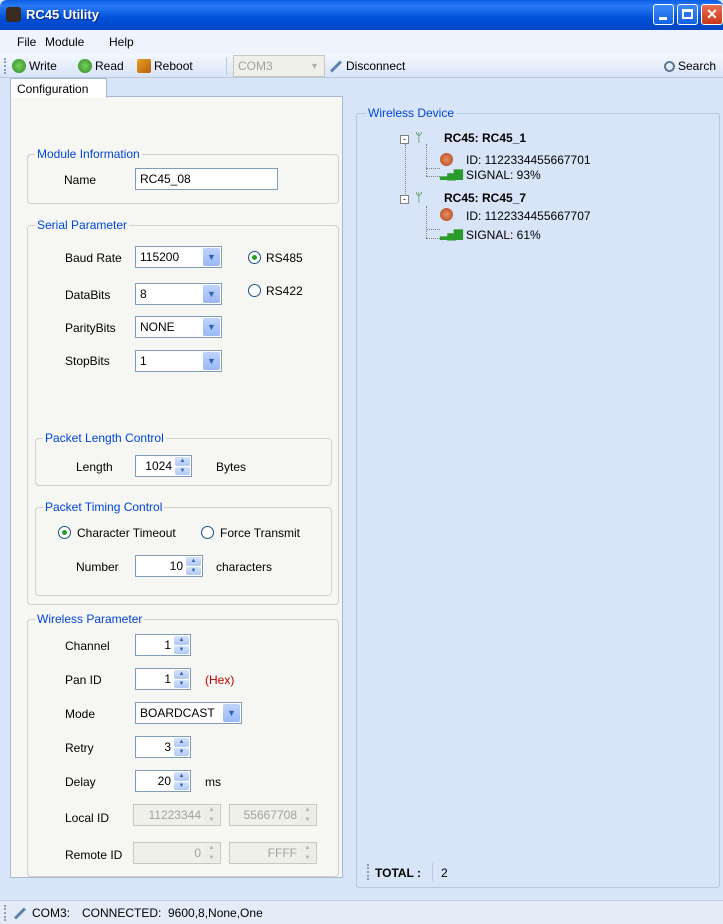  Describe the element at coordinates (284, 258) in the screenshot. I see `rs485-label: RS485` at that location.